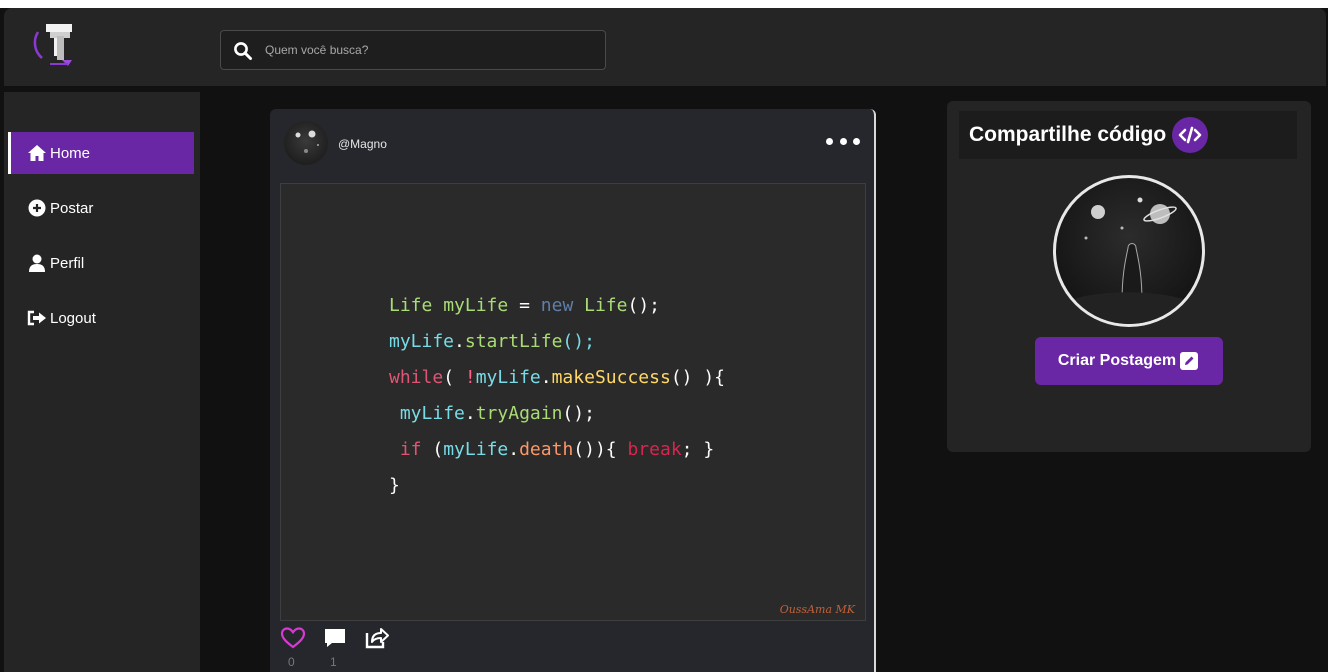  I want to click on code-line-2: myLife.startLife();, so click(492, 341).